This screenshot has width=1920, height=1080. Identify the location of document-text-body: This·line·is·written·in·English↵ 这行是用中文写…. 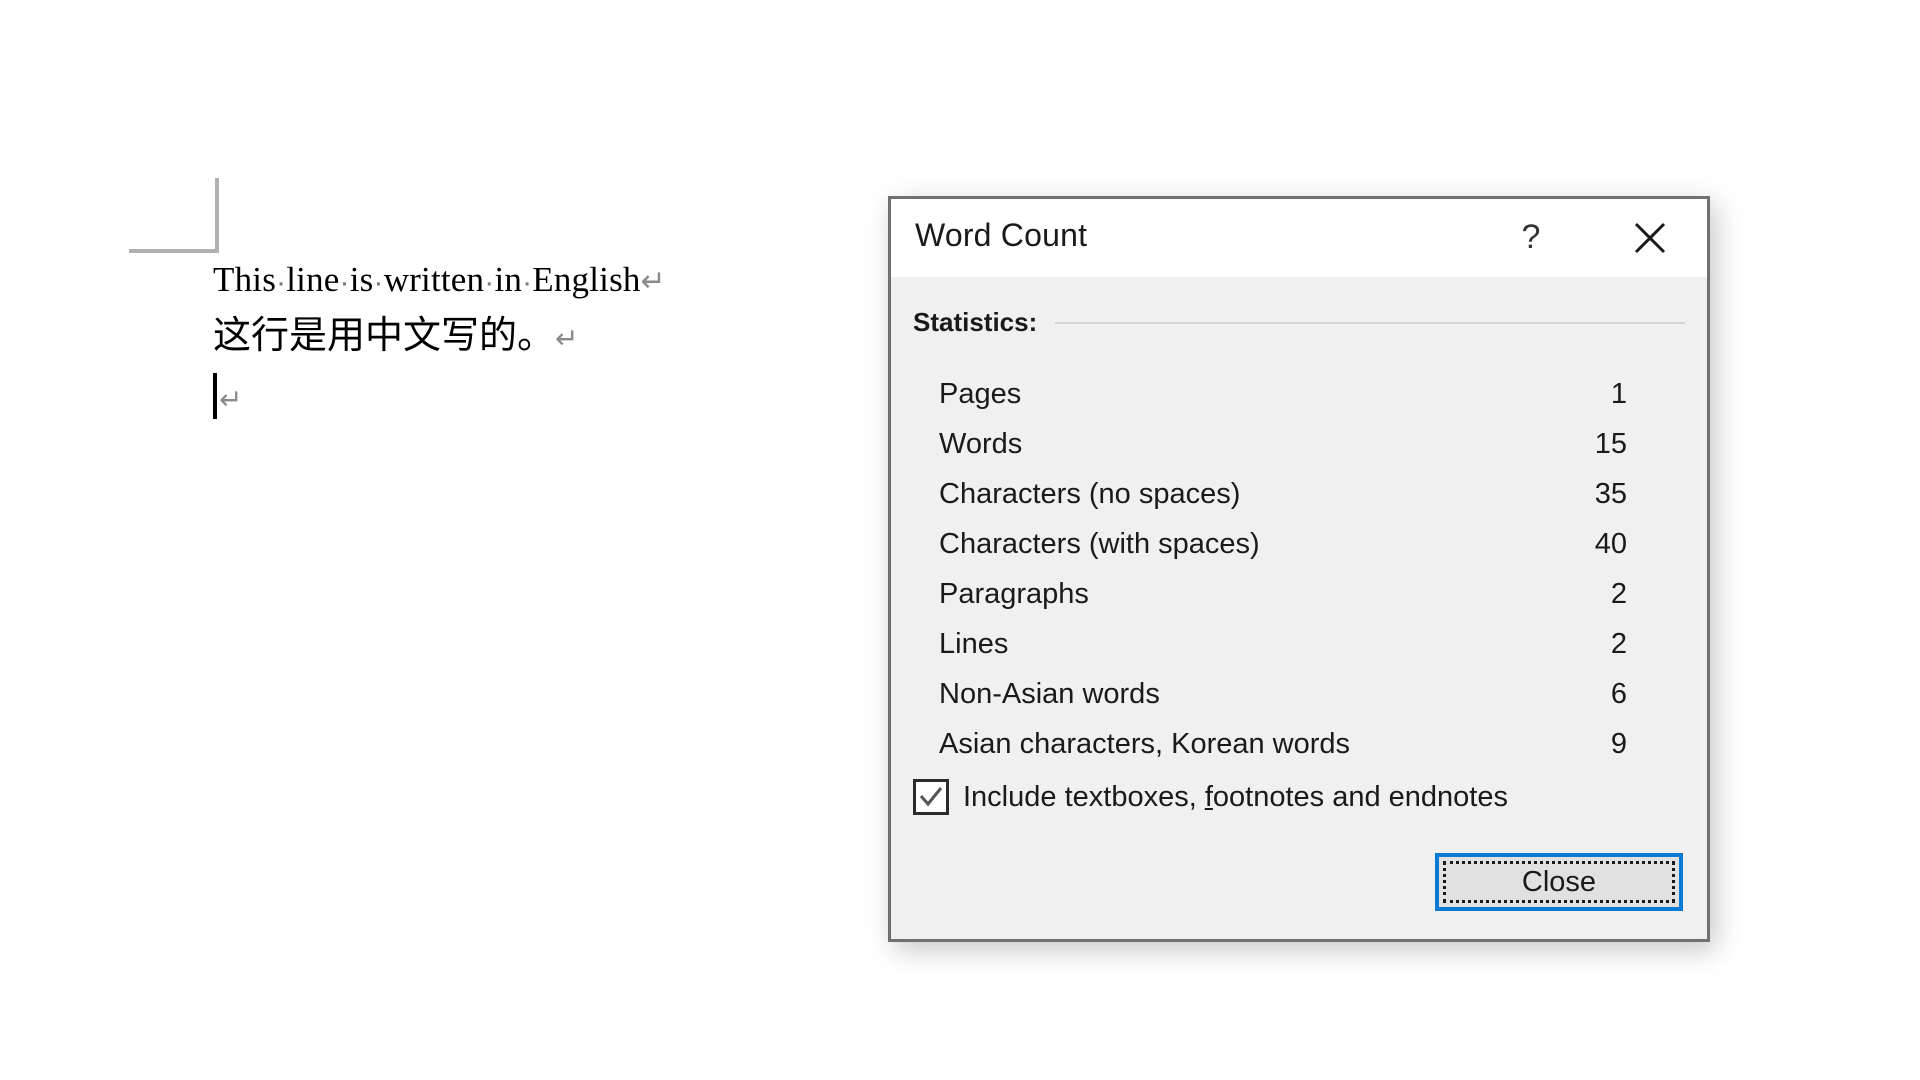
(563, 345).